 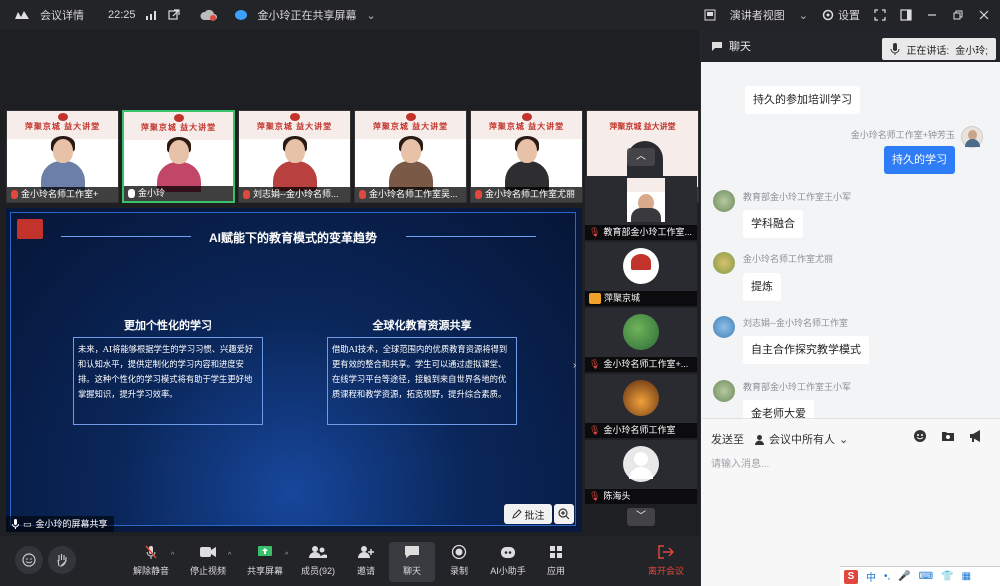 What do you see at coordinates (526, 156) in the screenshot?
I see `participant-thumb: 萍聚京城 益大讲堂 金小玲名师工作室尤丽` at bounding box center [526, 156].